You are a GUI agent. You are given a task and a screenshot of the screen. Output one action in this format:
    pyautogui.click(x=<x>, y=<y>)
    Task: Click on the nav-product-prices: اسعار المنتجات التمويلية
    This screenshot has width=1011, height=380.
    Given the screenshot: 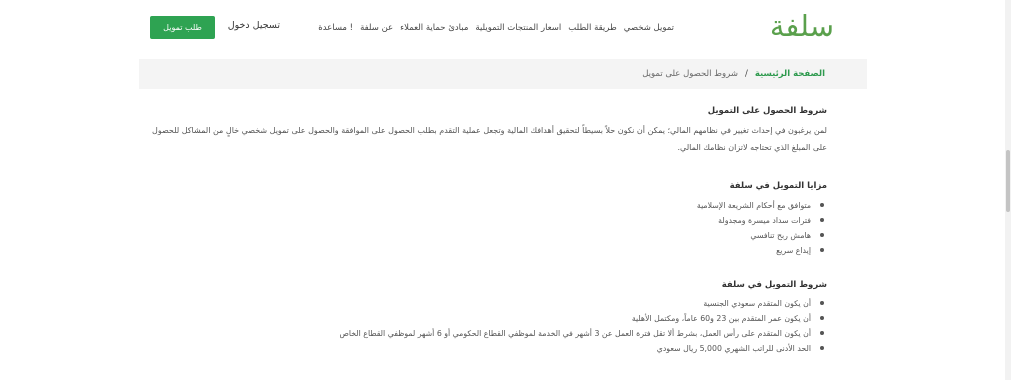 What is the action you would take?
    pyautogui.click(x=518, y=28)
    